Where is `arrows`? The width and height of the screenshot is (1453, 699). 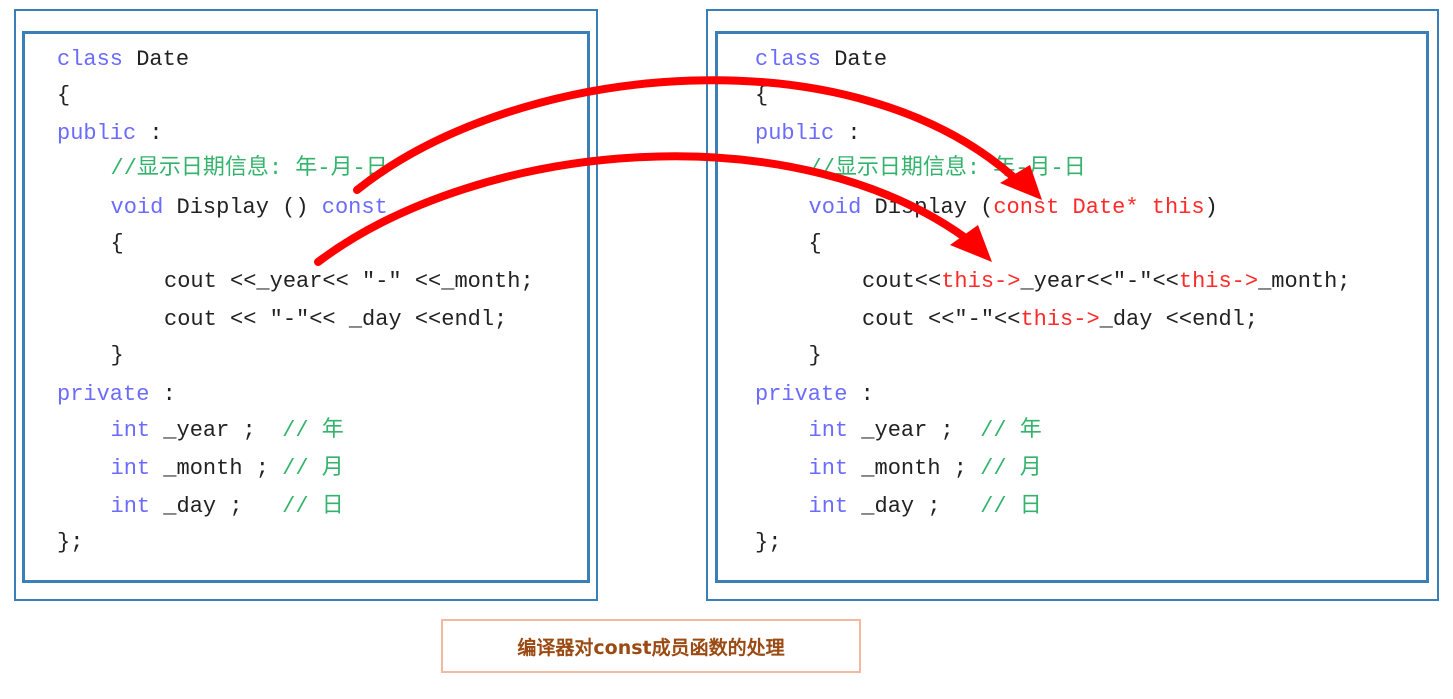
arrows is located at coordinates (678, 171).